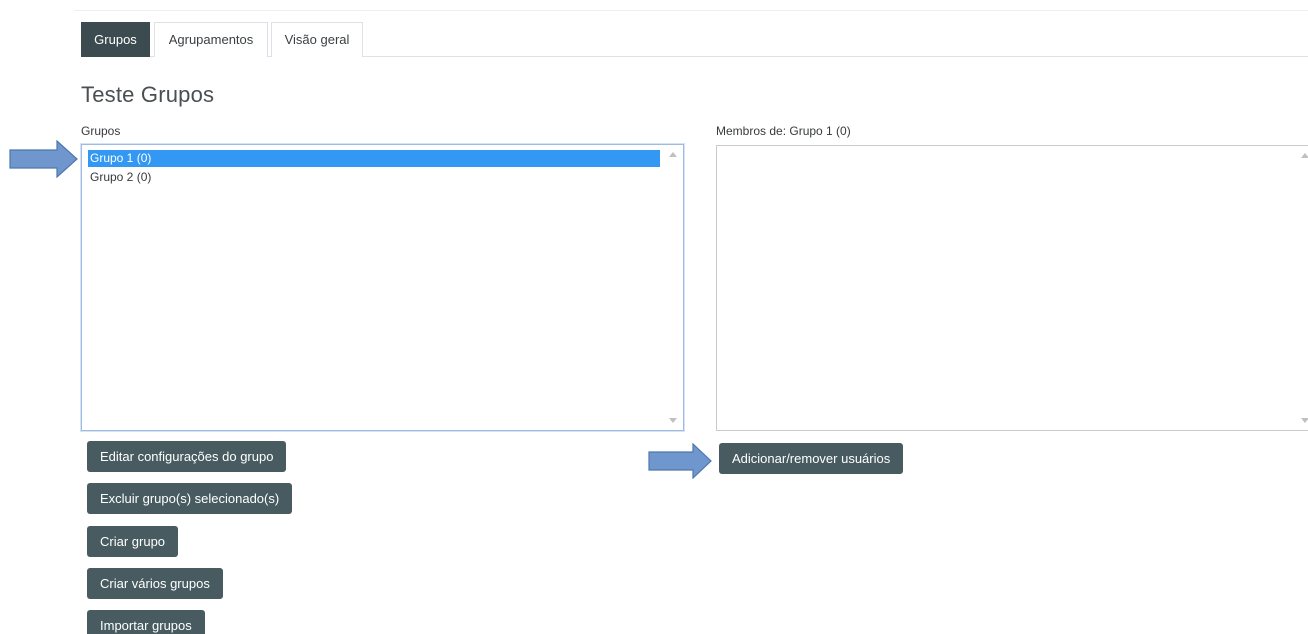  I want to click on import-groups-button: Importar grupos, so click(146, 622).